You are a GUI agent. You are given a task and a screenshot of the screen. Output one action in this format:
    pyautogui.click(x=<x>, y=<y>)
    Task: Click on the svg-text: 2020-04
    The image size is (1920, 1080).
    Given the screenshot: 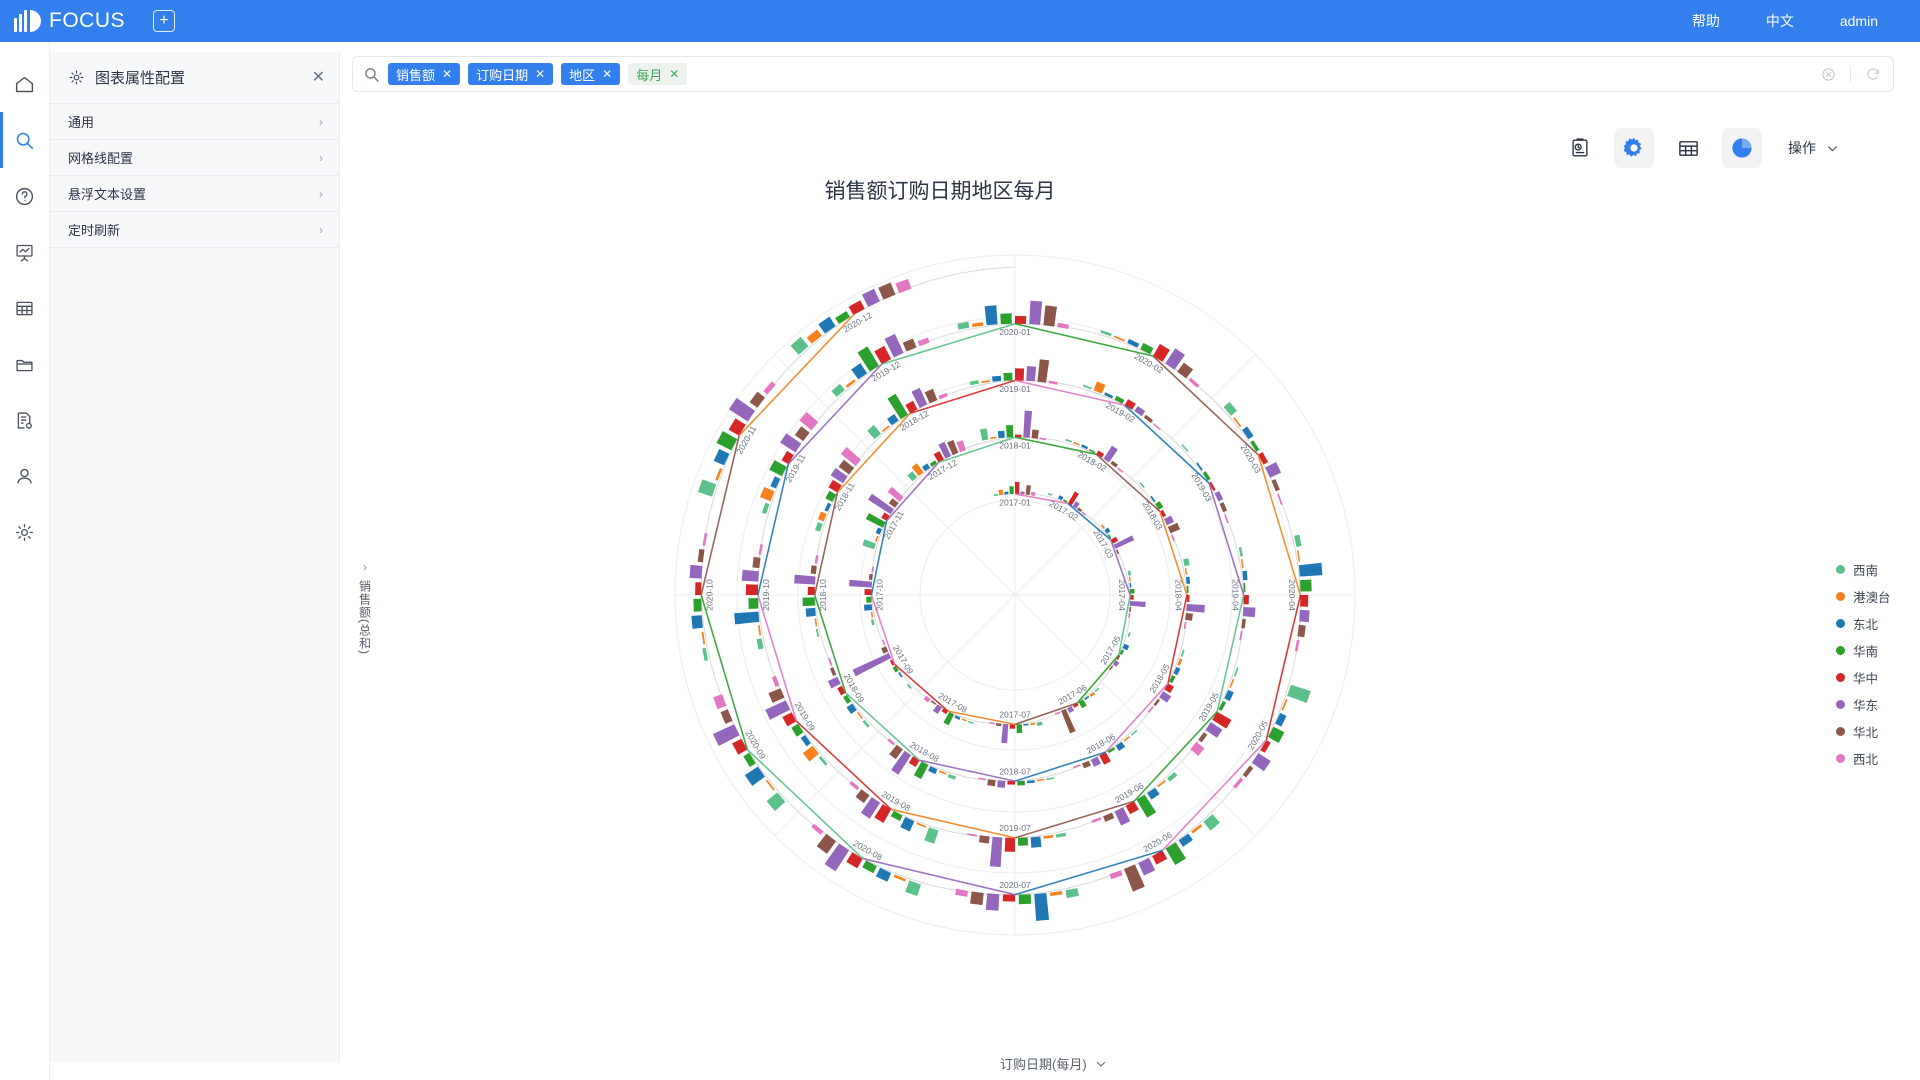 What is the action you would take?
    pyautogui.click(x=1292, y=595)
    